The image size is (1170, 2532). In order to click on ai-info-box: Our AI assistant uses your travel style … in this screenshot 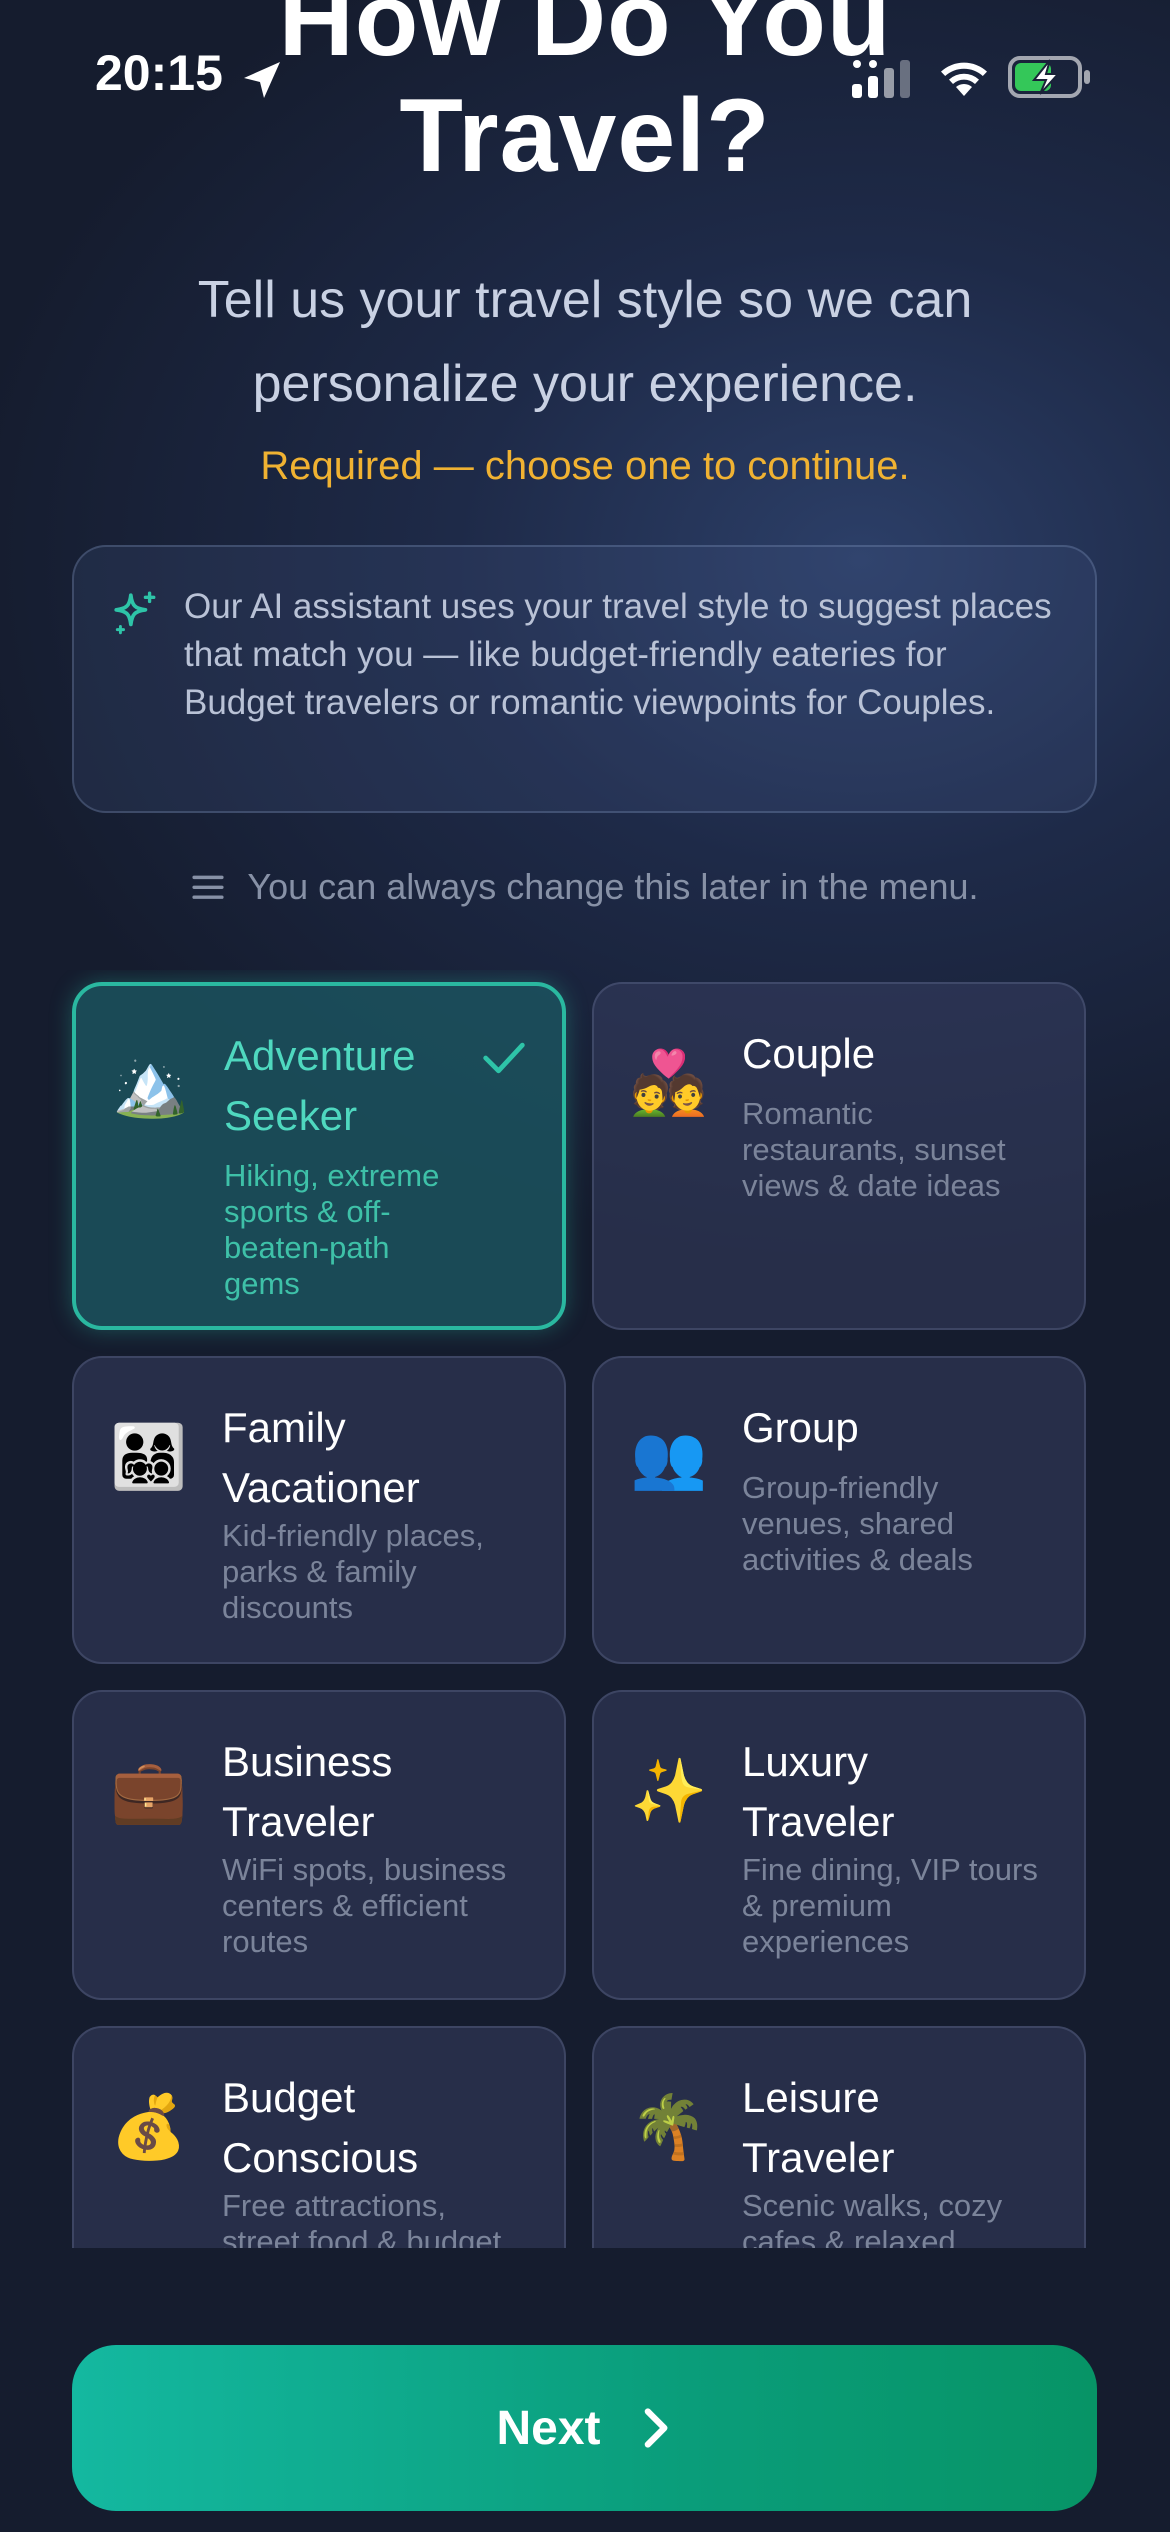, I will do `click(584, 679)`.